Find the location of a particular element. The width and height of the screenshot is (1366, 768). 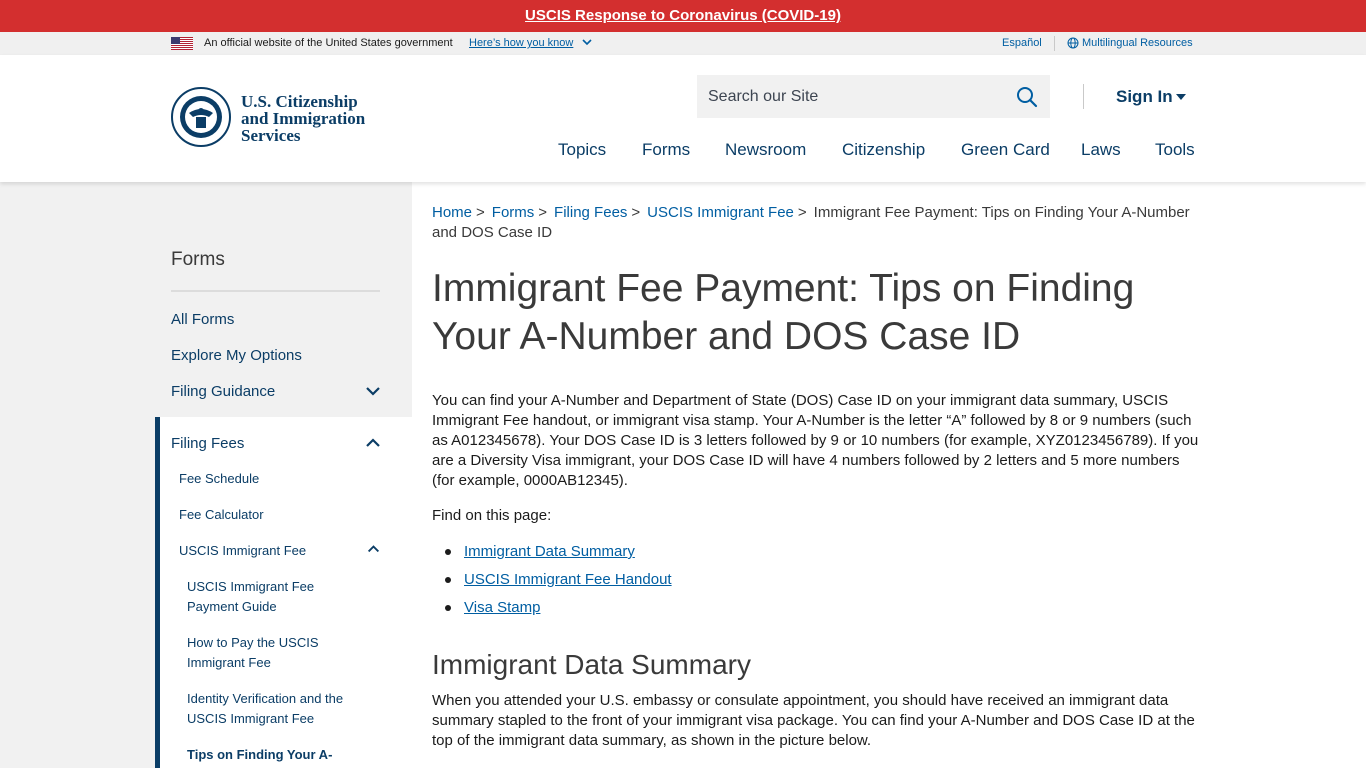

list-item: USCIS Immigrant Fee Handout is located at coordinates (558, 580).